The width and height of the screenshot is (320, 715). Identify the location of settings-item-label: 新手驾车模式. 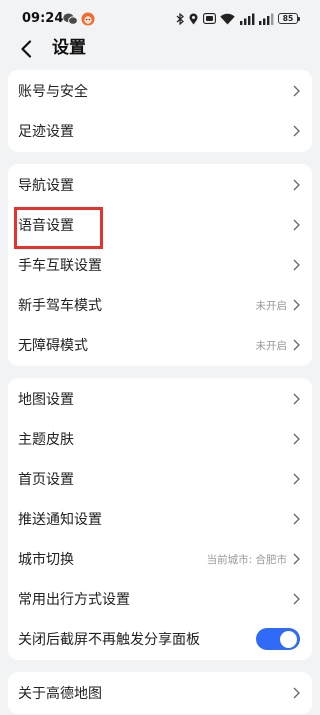
(60, 306).